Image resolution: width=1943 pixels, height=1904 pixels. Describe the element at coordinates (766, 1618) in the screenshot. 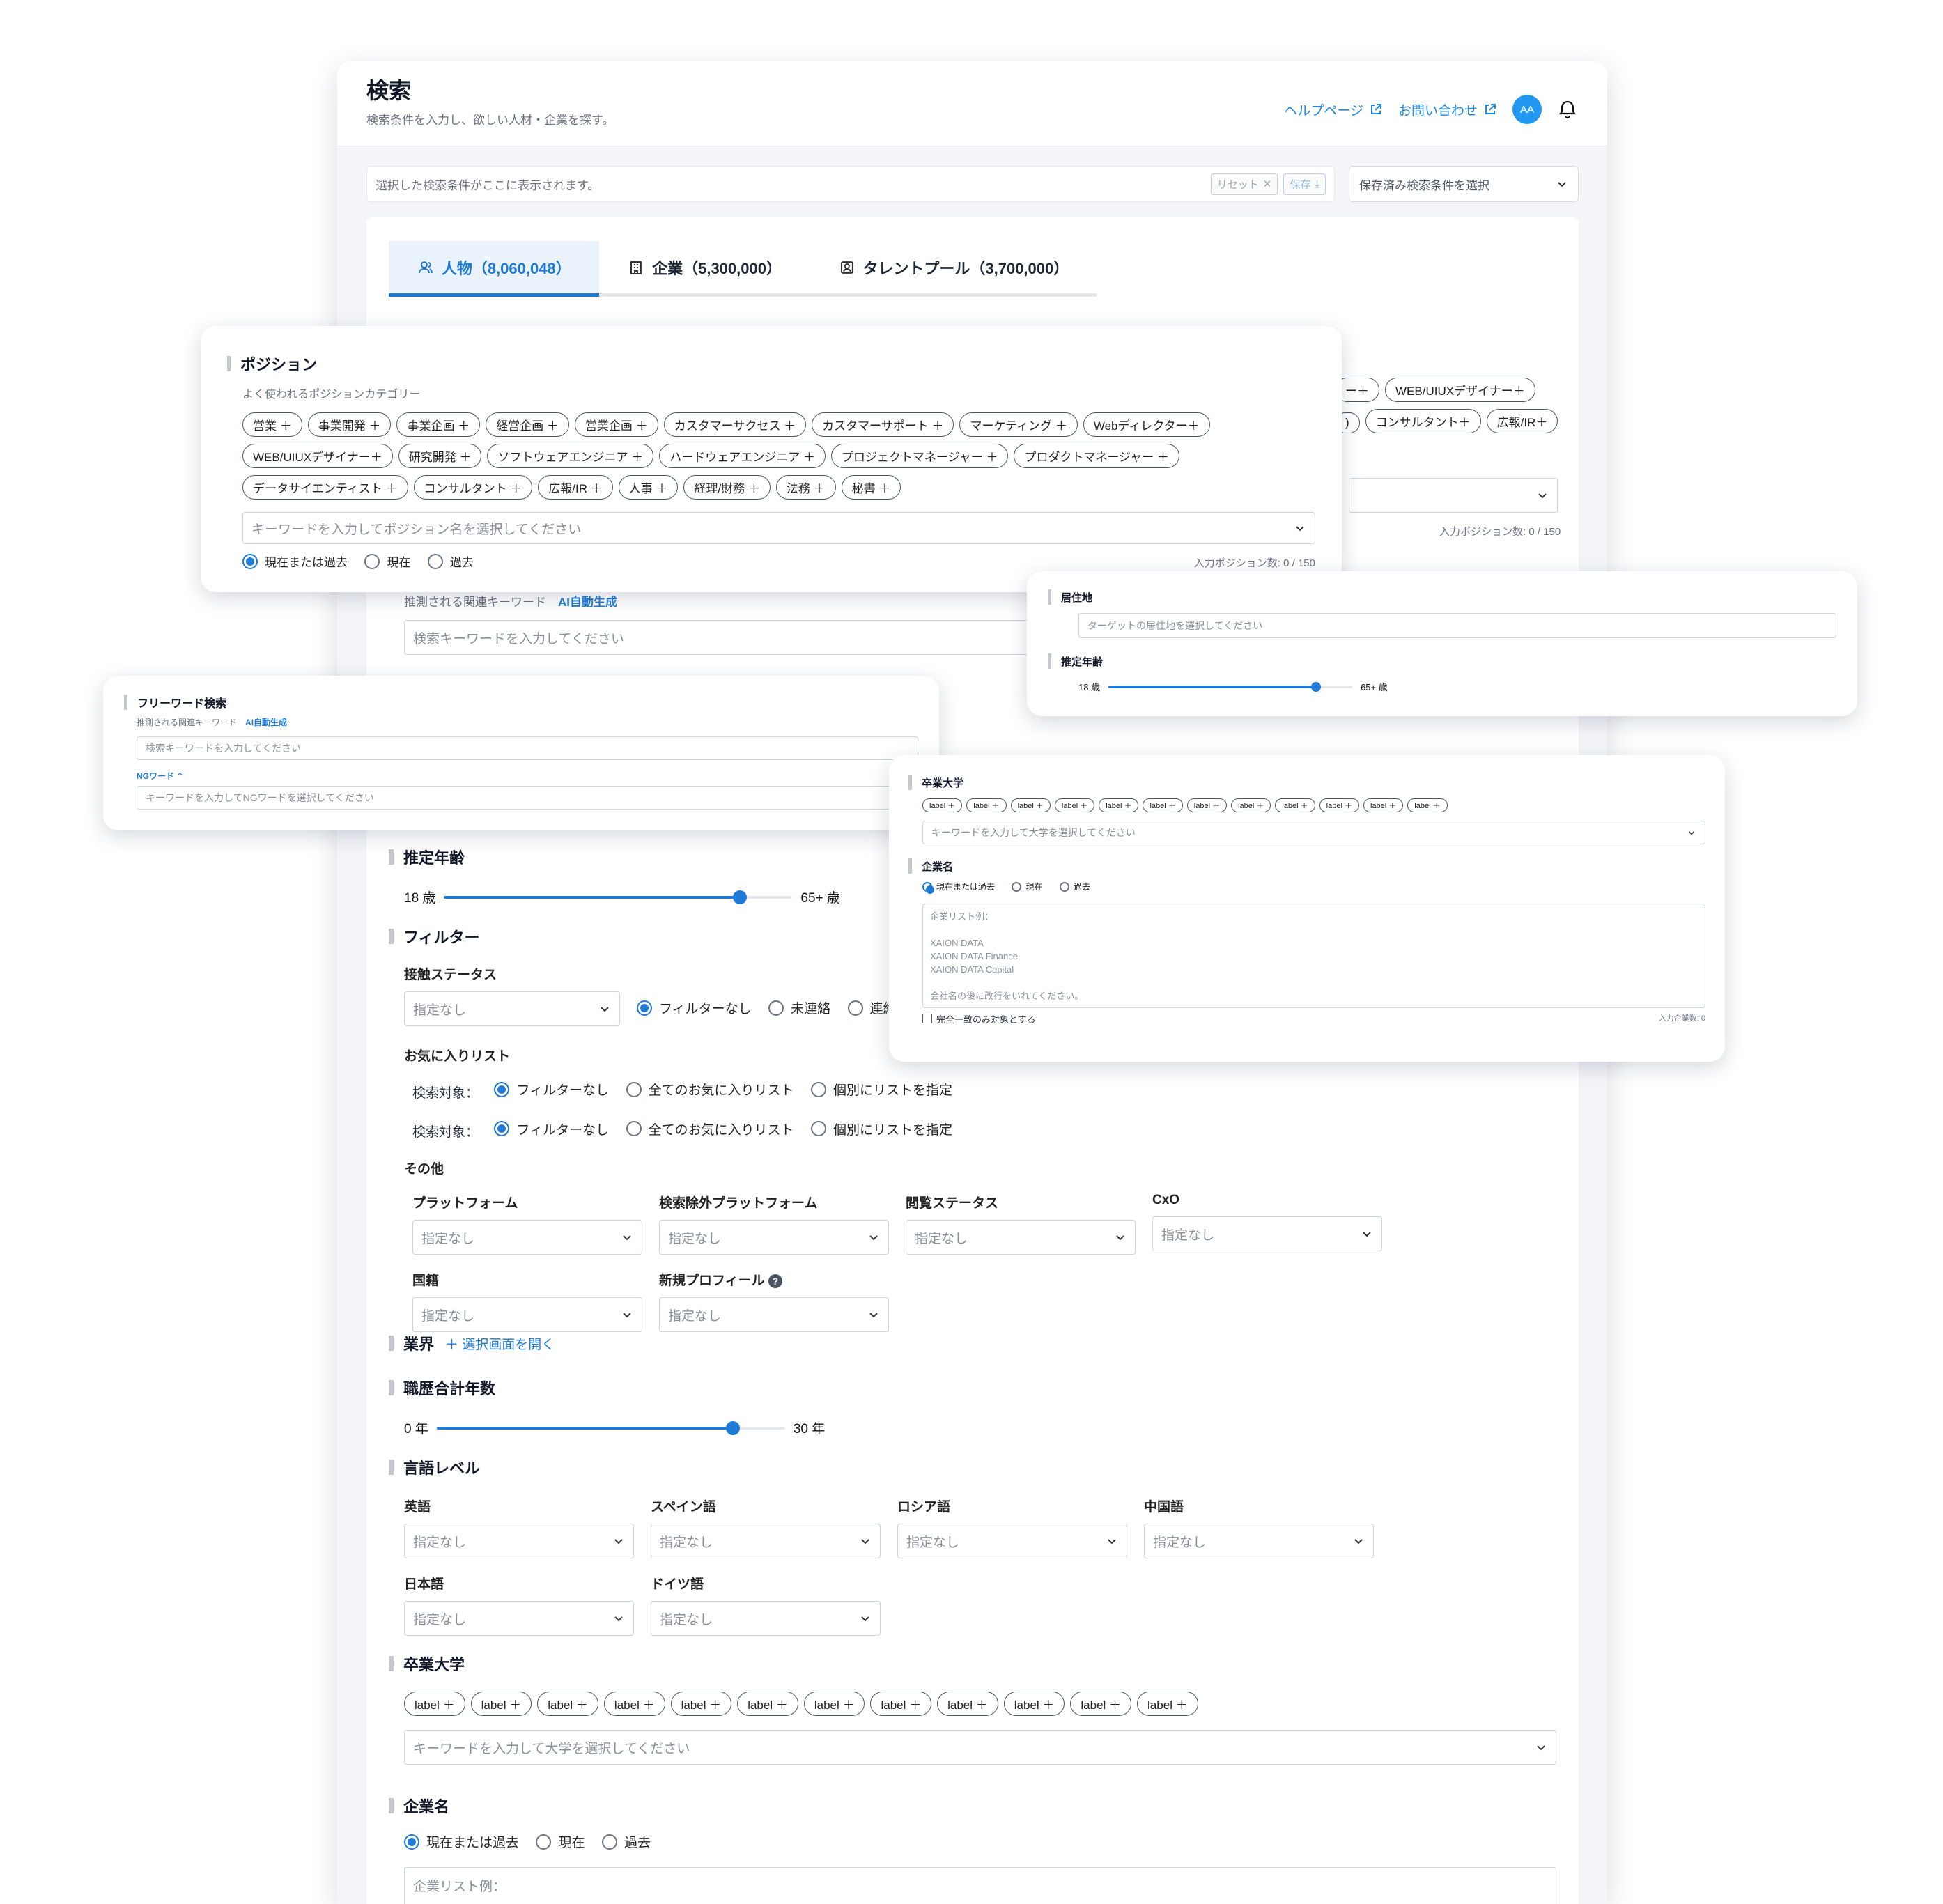

I see `german-select: 指定なし` at that location.